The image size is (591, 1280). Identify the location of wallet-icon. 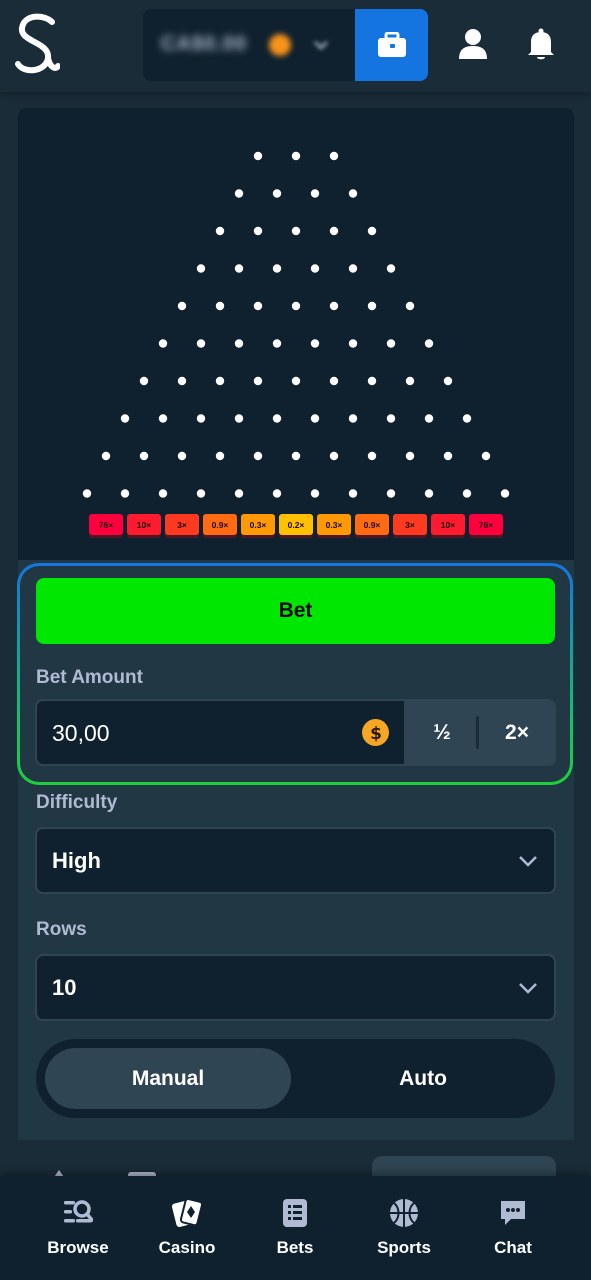
(391, 44).